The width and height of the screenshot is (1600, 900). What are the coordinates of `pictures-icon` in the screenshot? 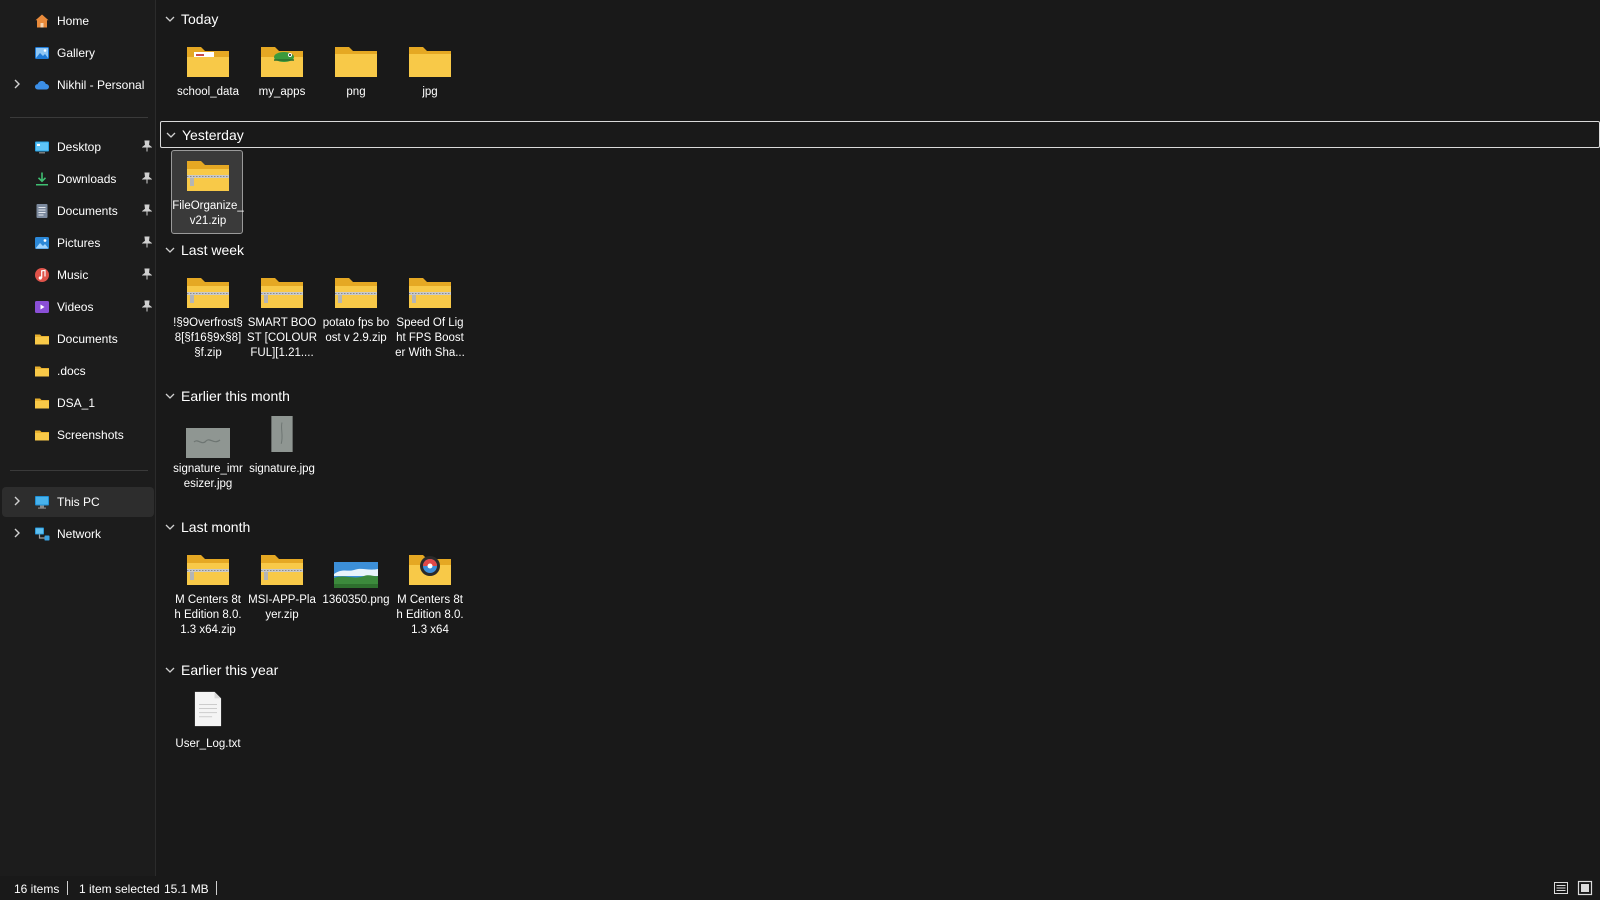 It's located at (42, 243).